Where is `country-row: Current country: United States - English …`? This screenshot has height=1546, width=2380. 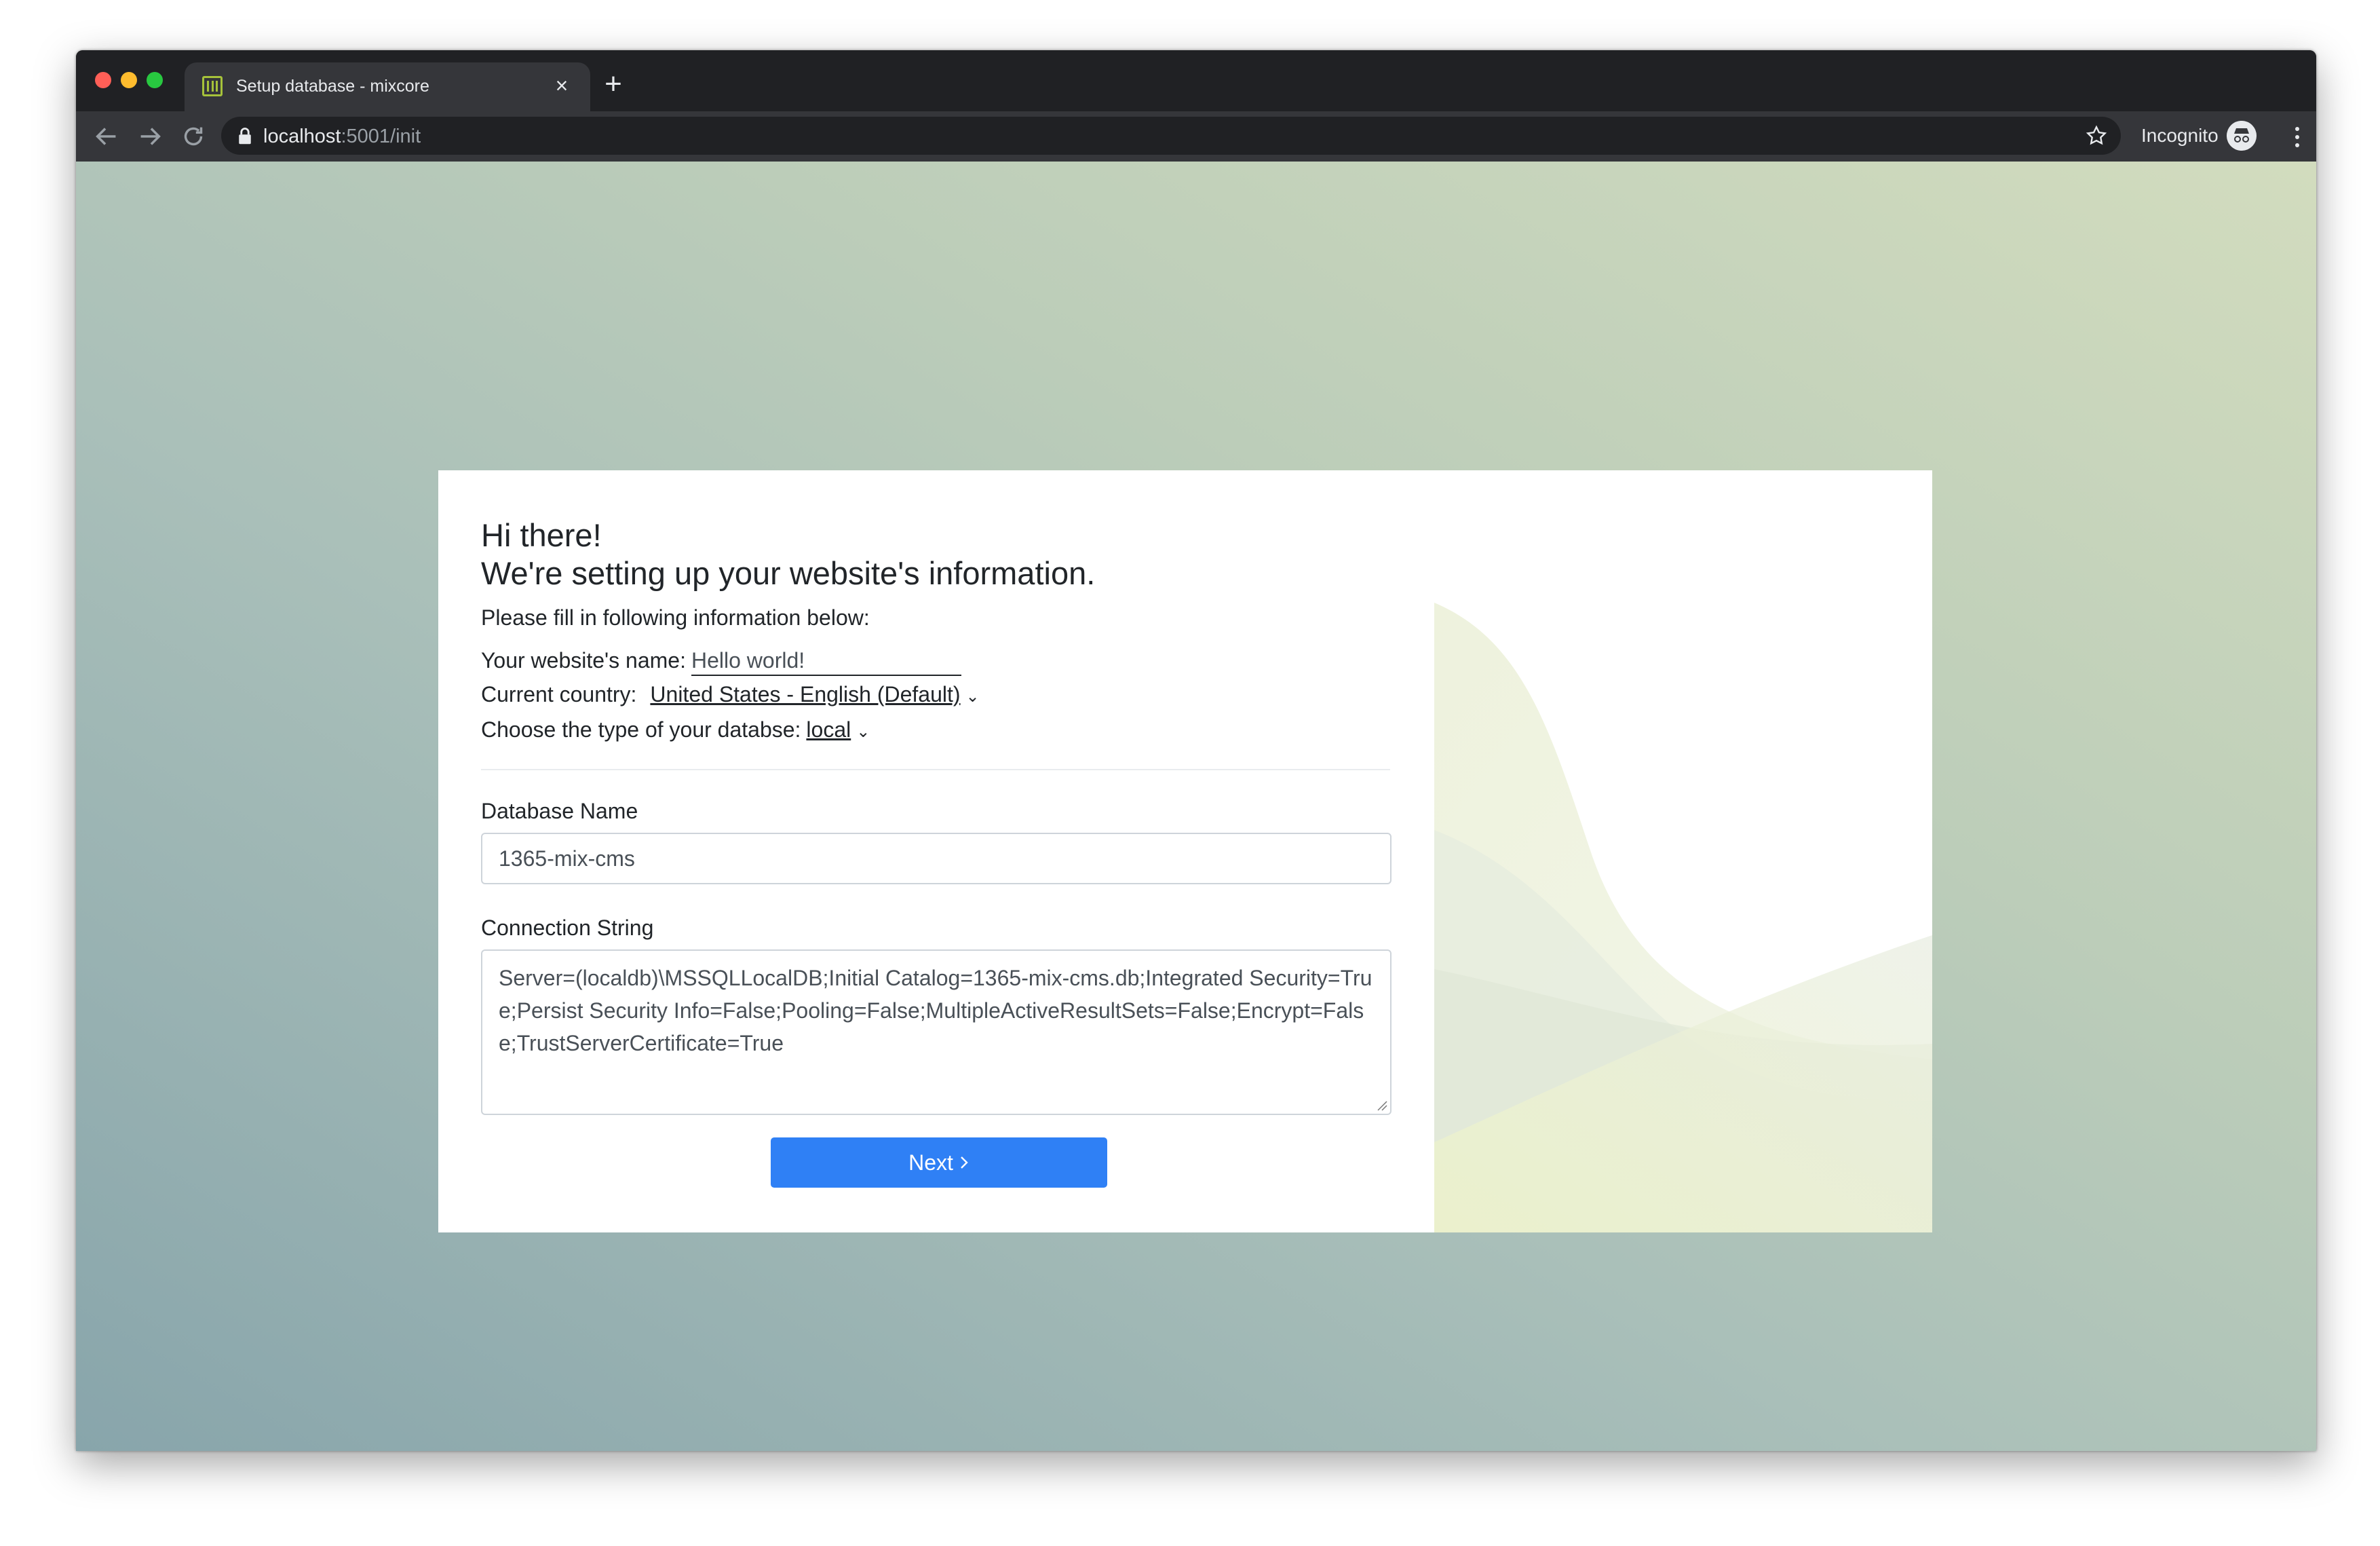 country-row: Current country: United States - English … is located at coordinates (731, 695).